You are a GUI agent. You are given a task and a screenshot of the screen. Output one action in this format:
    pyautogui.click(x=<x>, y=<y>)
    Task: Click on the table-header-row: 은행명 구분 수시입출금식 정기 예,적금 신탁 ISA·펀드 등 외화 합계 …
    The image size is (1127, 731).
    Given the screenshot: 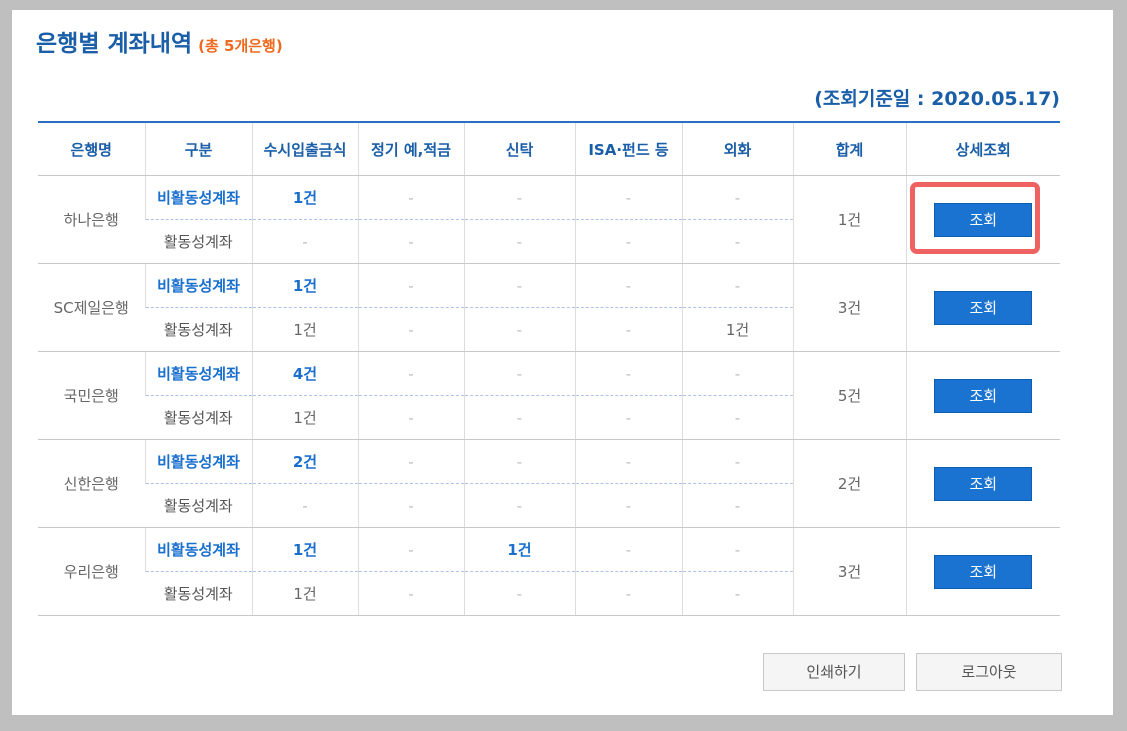 What is the action you would take?
    pyautogui.click(x=549, y=148)
    